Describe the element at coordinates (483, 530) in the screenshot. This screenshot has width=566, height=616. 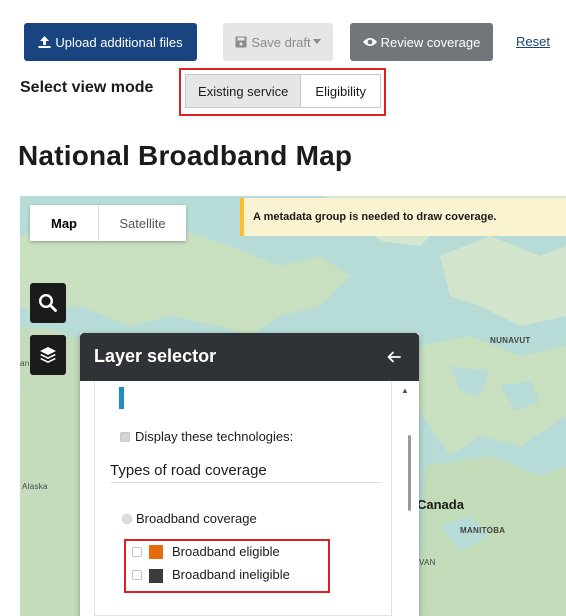
I see `map-label-manitoba: MANITOBA` at that location.